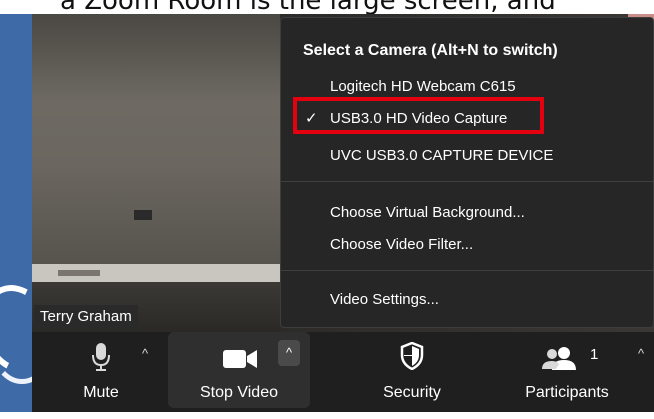 The image size is (654, 419). Describe the element at coordinates (423, 86) in the screenshot. I see `camera-option-label: Logitech HD Webcam C615` at that location.